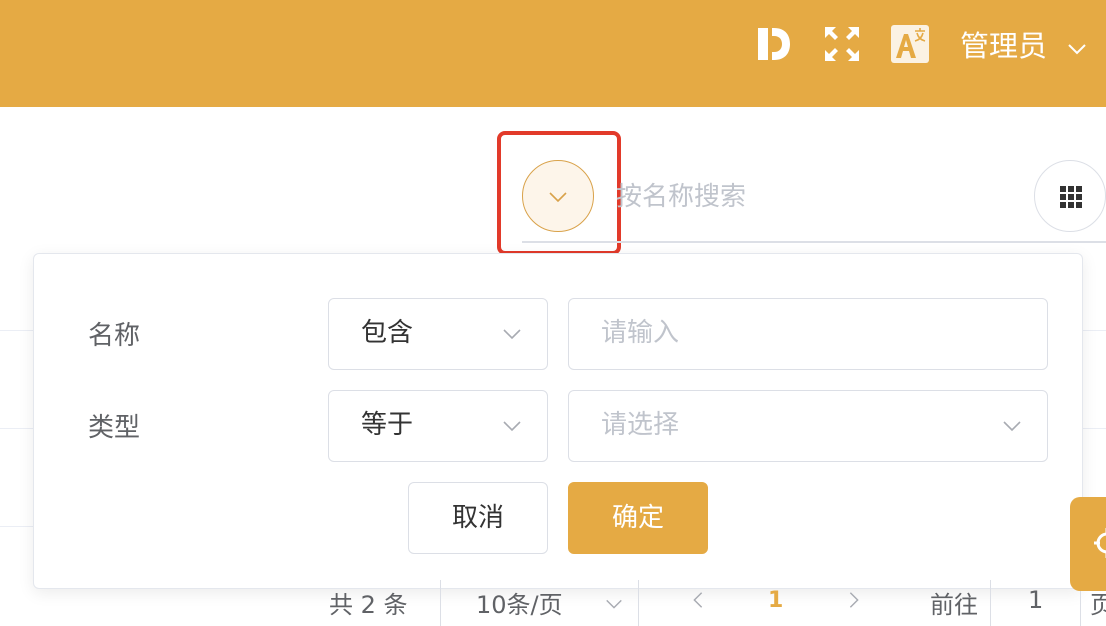 The width and height of the screenshot is (1106, 626). What do you see at coordinates (954, 605) in the screenshot?
I see `goto-label: 前往` at bounding box center [954, 605].